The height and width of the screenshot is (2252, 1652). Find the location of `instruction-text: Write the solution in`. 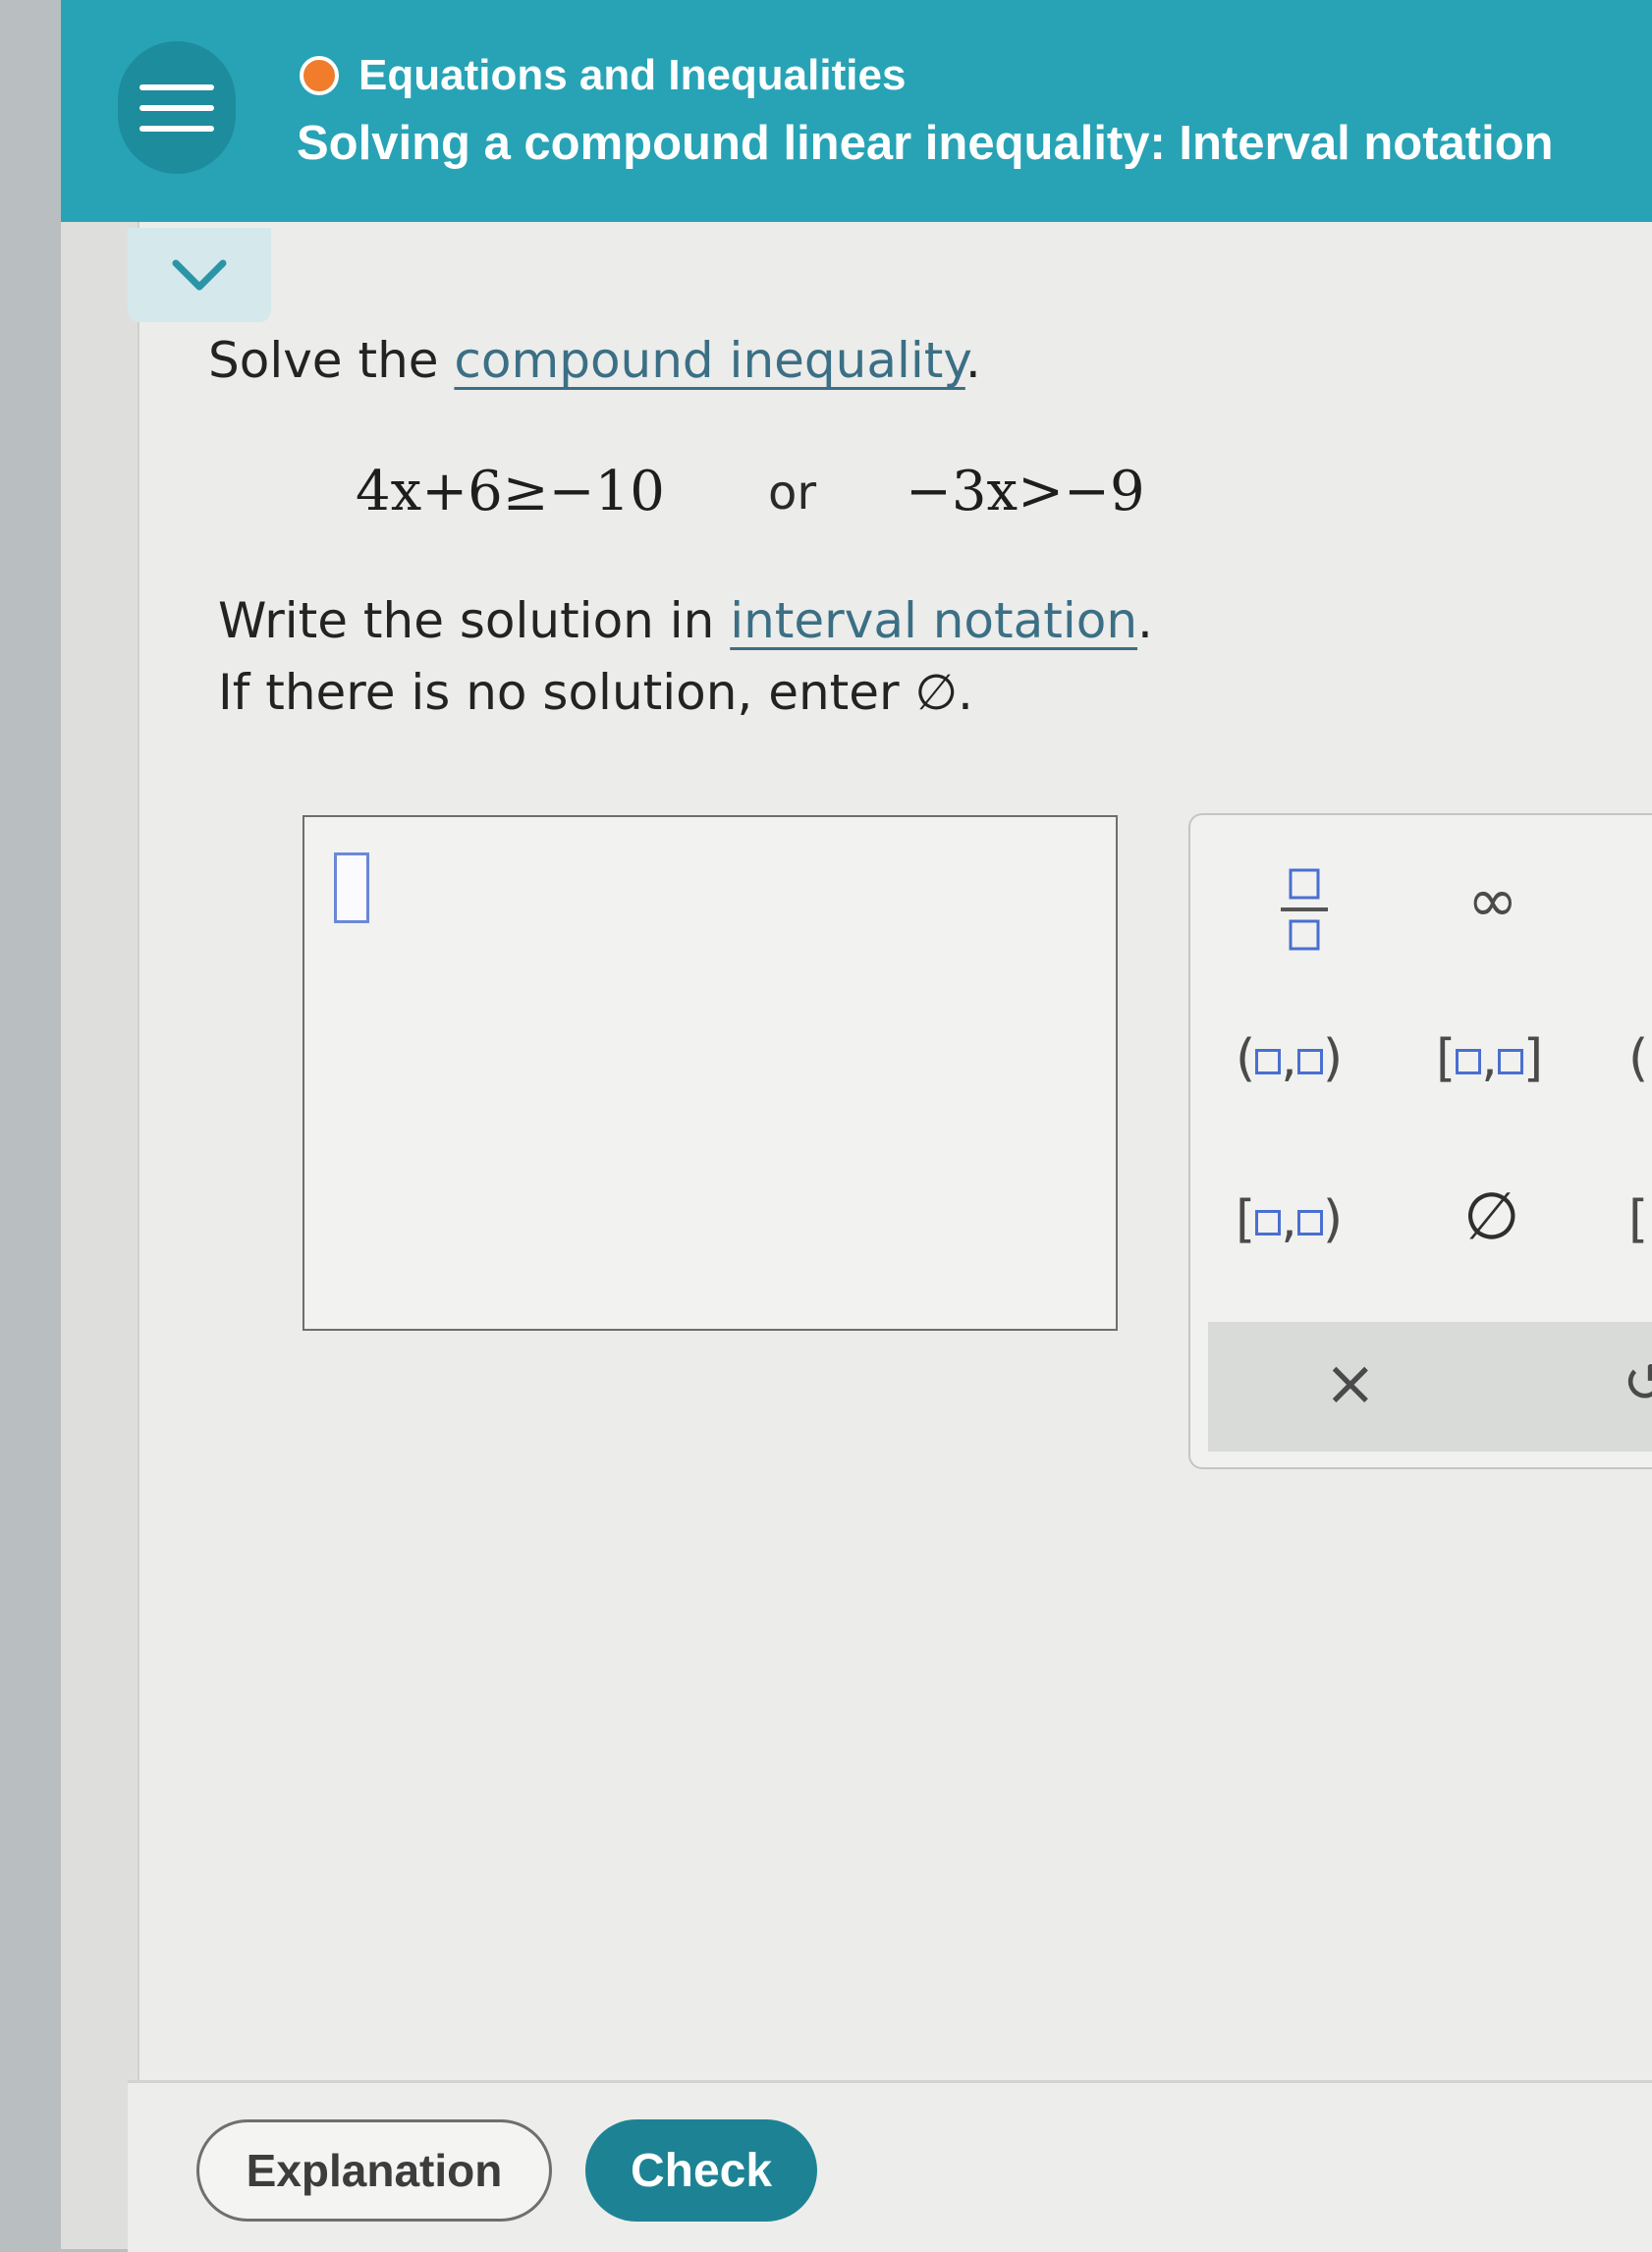

instruction-text: Write the solution in is located at coordinates (474, 620).